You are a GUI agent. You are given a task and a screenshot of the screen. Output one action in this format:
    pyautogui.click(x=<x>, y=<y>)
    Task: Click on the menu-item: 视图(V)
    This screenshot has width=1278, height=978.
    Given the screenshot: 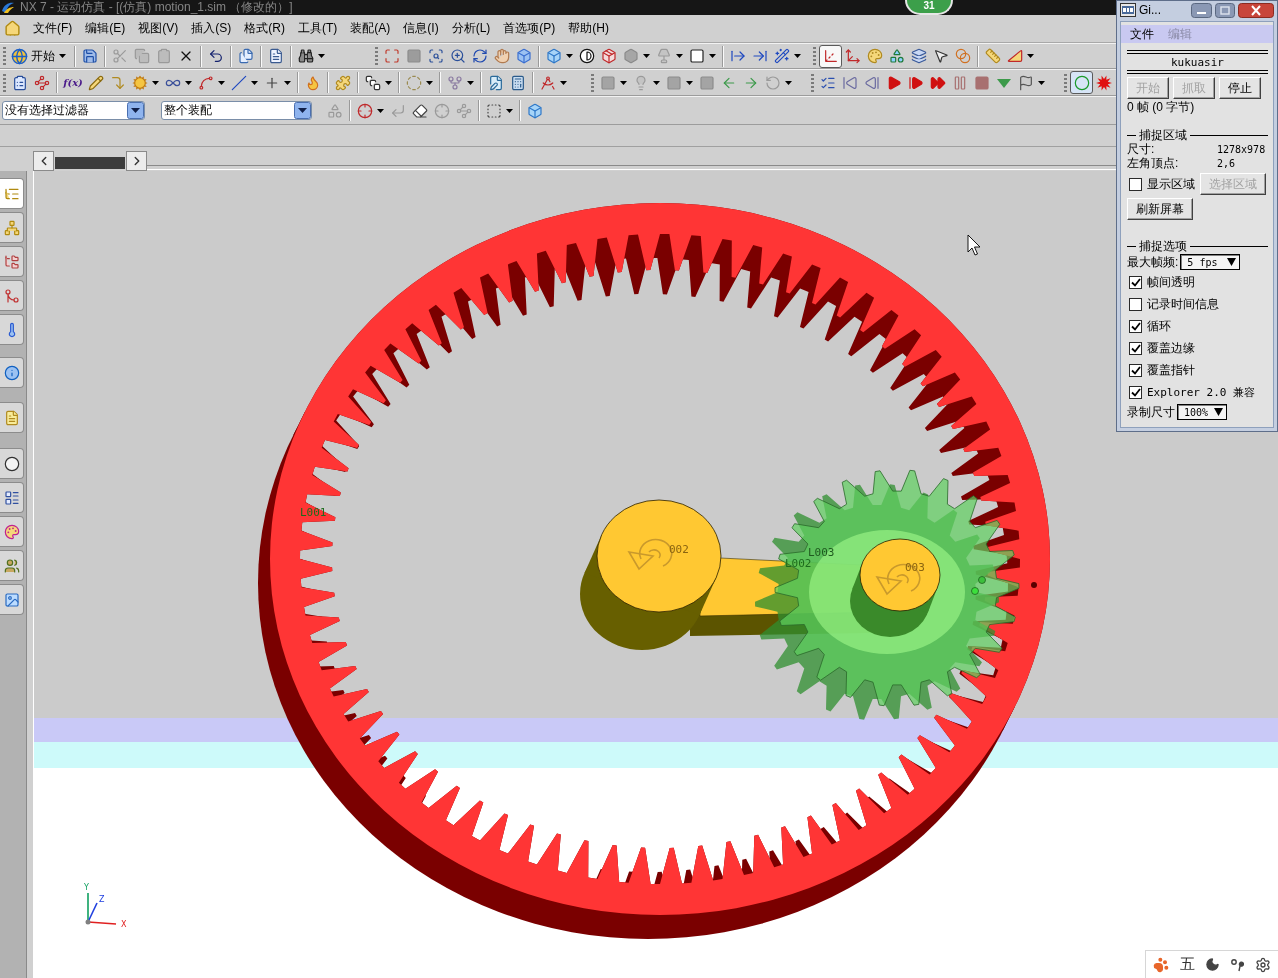 What is the action you would take?
    pyautogui.click(x=158, y=28)
    